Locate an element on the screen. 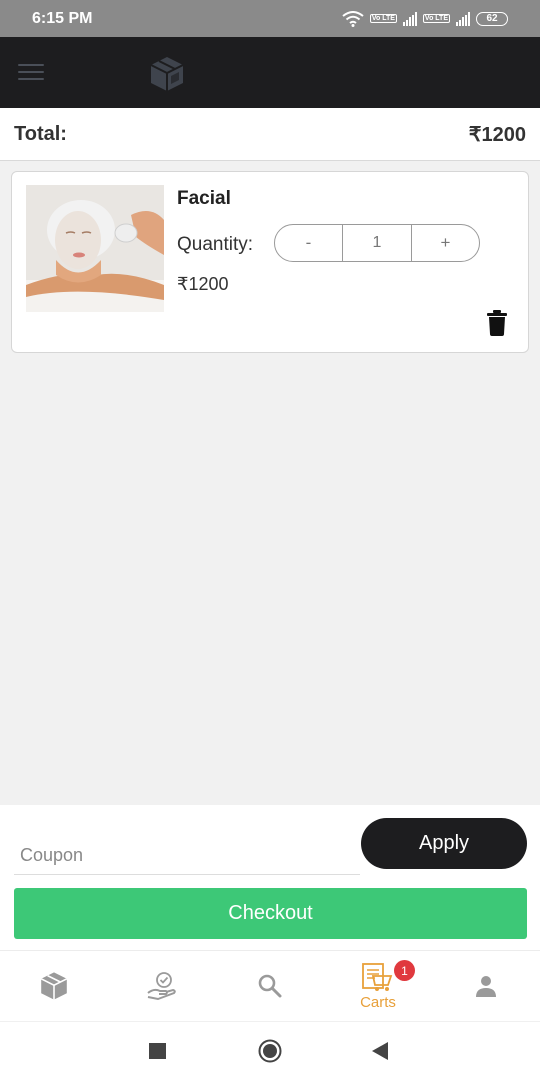  status-time: 6:15 PM is located at coordinates (62, 18).